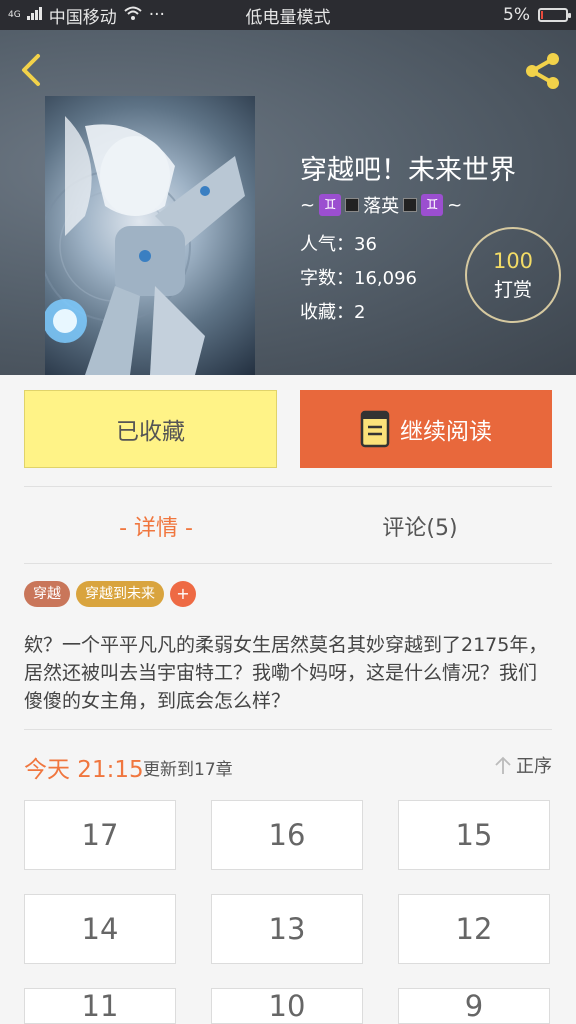  I want to click on sort-order-label: 正序, so click(534, 766).